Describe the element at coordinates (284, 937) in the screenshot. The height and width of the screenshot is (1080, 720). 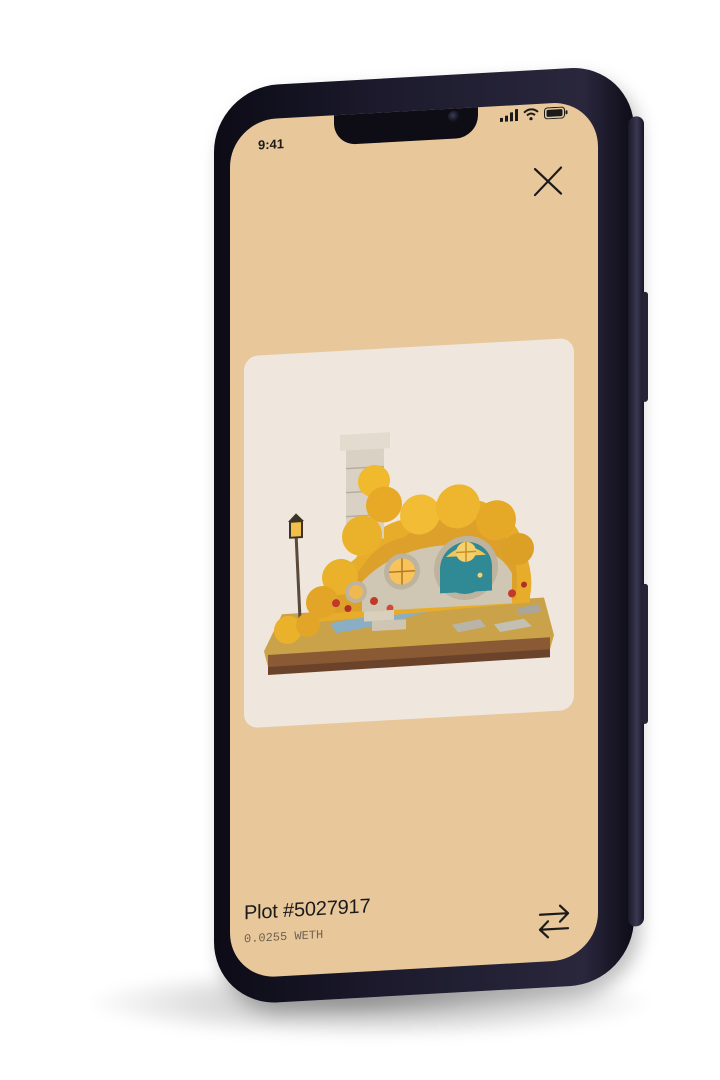
I see `plot-price: 0.0255 WETH` at that location.